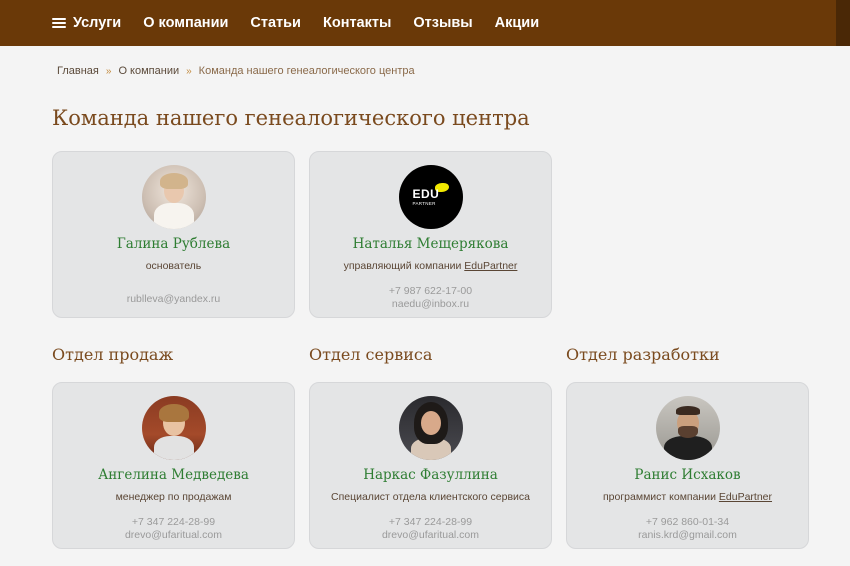 The image size is (850, 566). Describe the element at coordinates (113, 354) in the screenshot. I see `section-title-sales: Отдел продаж` at that location.